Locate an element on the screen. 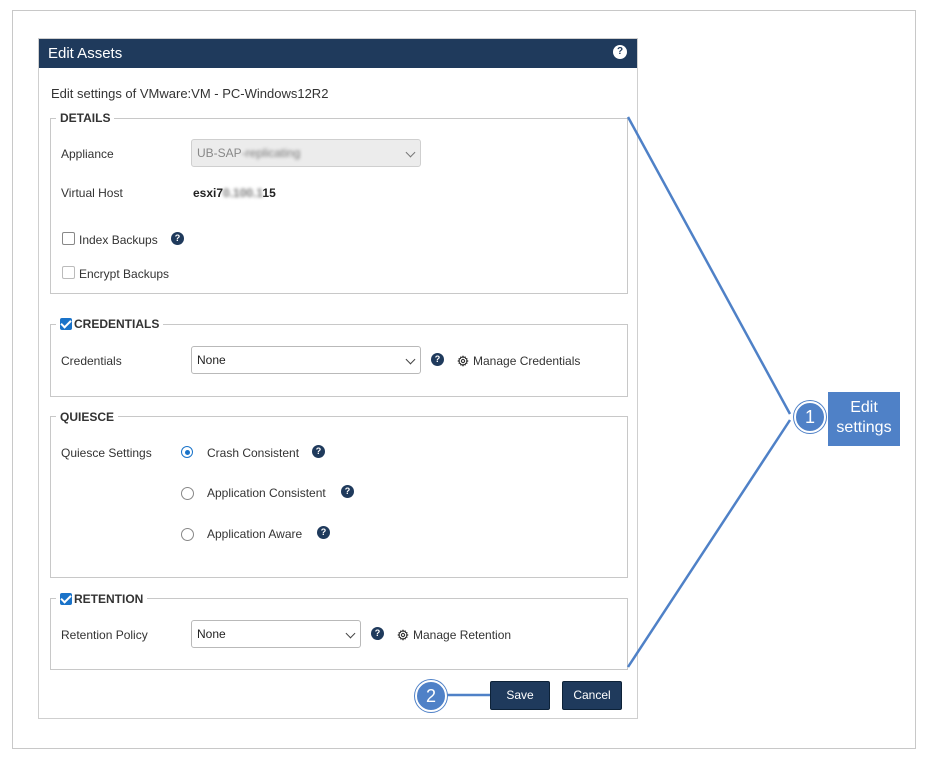  callout-1-line2: settings is located at coordinates (864, 427).